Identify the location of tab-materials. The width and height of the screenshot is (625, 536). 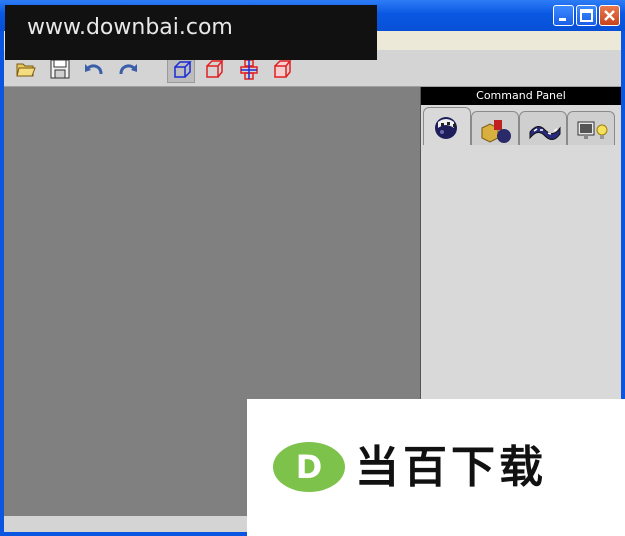
(447, 126).